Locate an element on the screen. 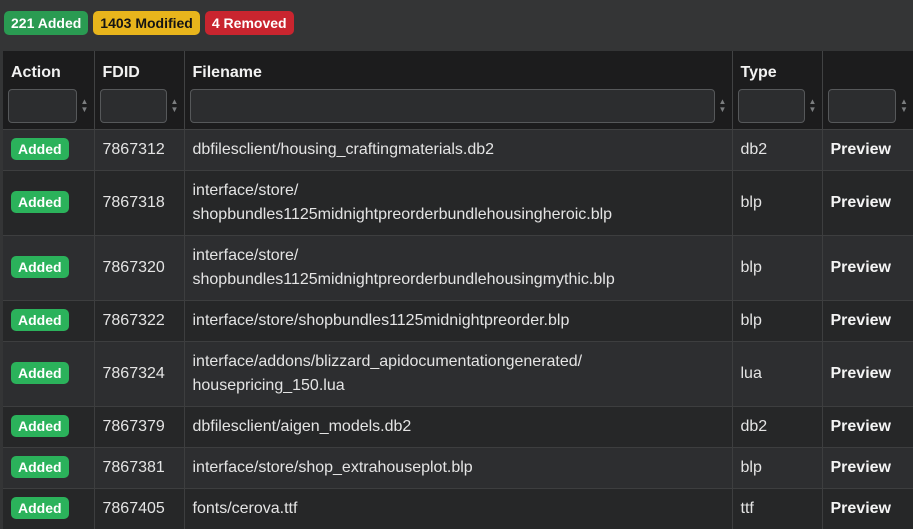 This screenshot has width=913, height=529. filter-fdid: ▲ ▼ is located at coordinates (139, 106).